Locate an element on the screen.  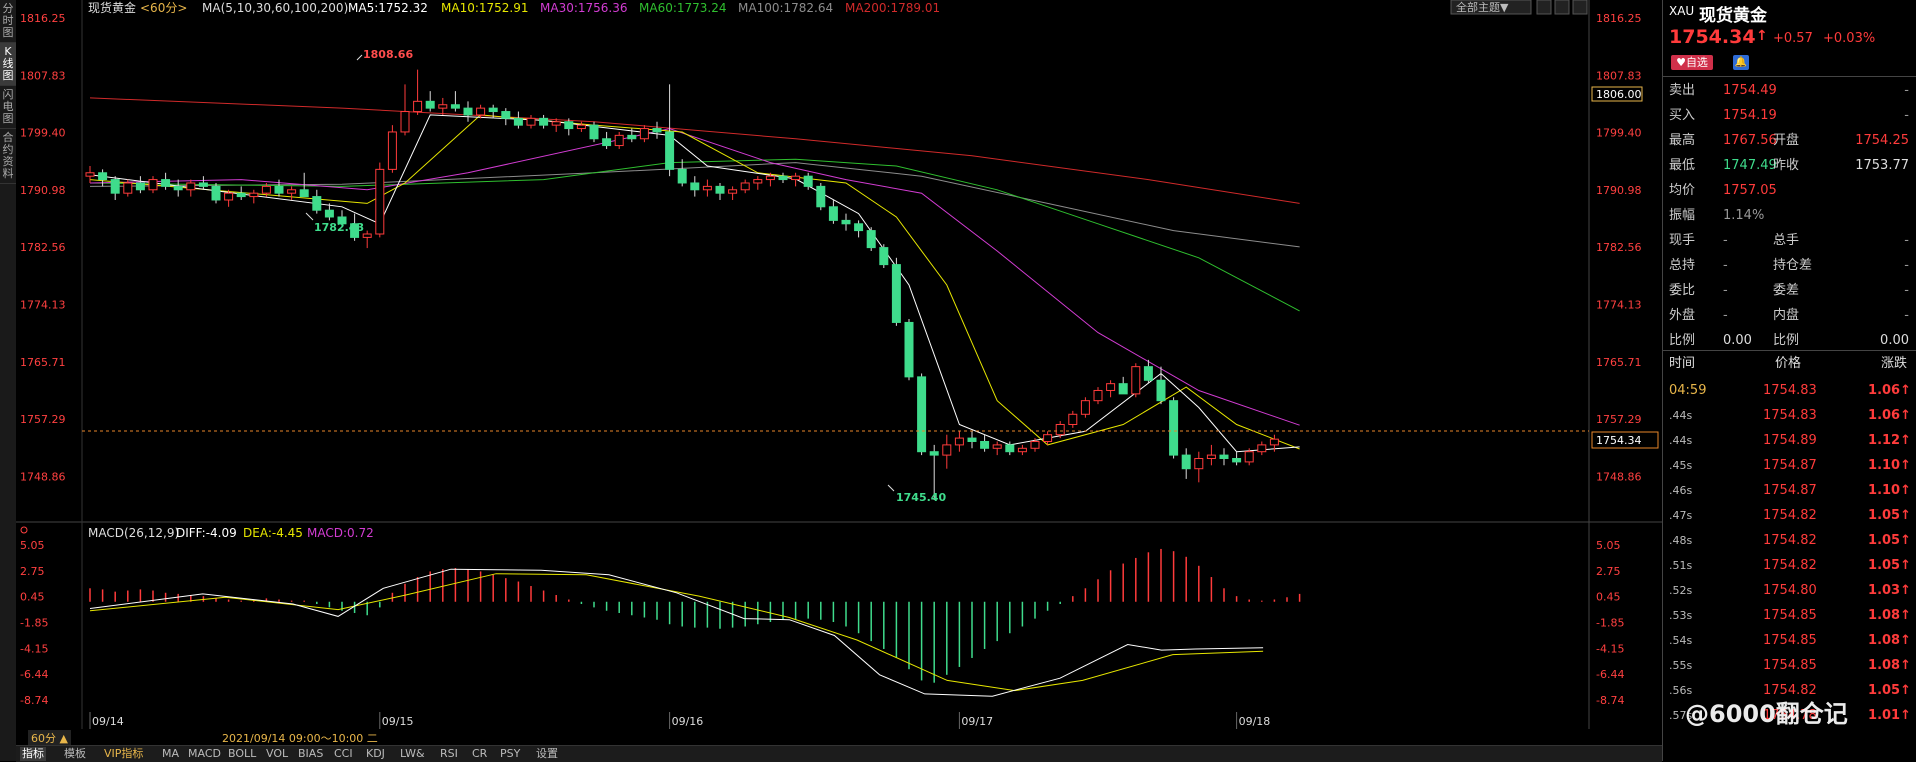
tick-time: .55s is located at coordinates (1681, 665).